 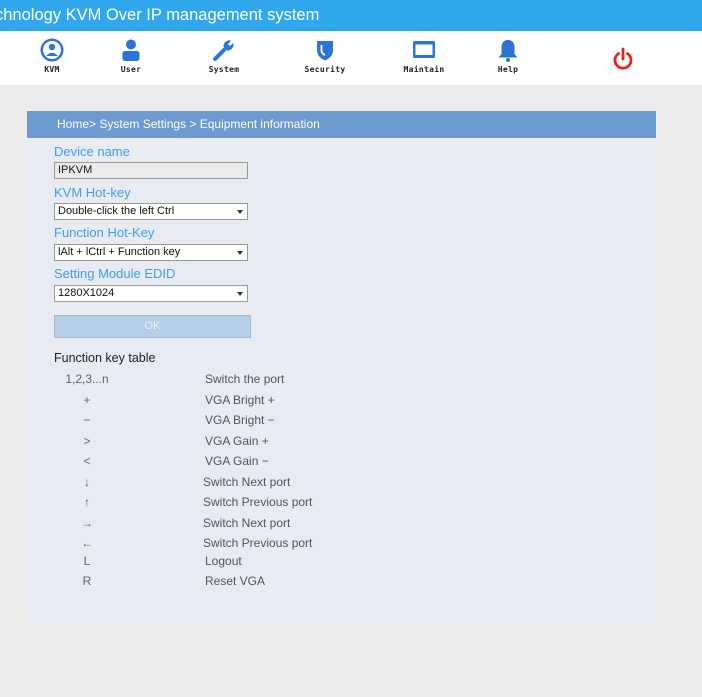 What do you see at coordinates (87, 482) in the screenshot?
I see `function-key: ↓` at bounding box center [87, 482].